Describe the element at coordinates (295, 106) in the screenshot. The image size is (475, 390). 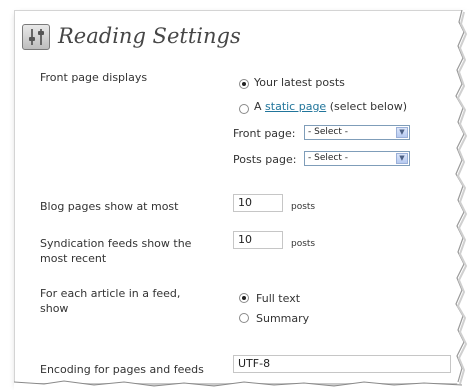
I see `static-page-link: static page` at that location.